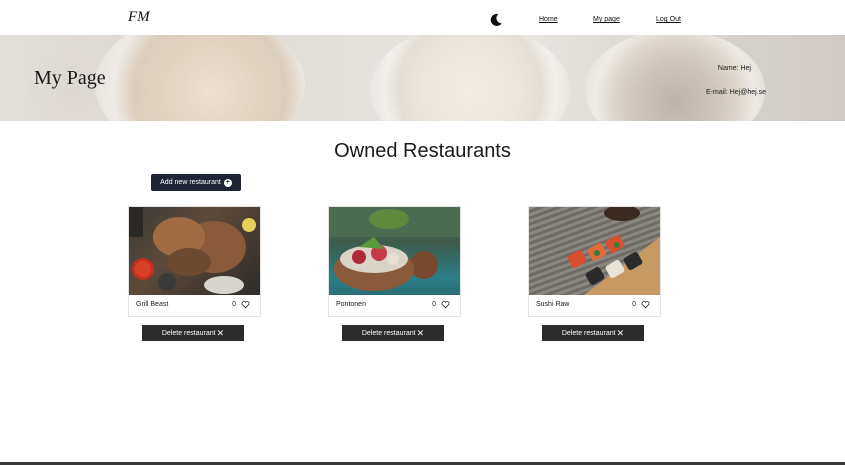  What do you see at coordinates (594, 305) in the screenshot?
I see `card-footer: Sushi Raw 0` at bounding box center [594, 305].